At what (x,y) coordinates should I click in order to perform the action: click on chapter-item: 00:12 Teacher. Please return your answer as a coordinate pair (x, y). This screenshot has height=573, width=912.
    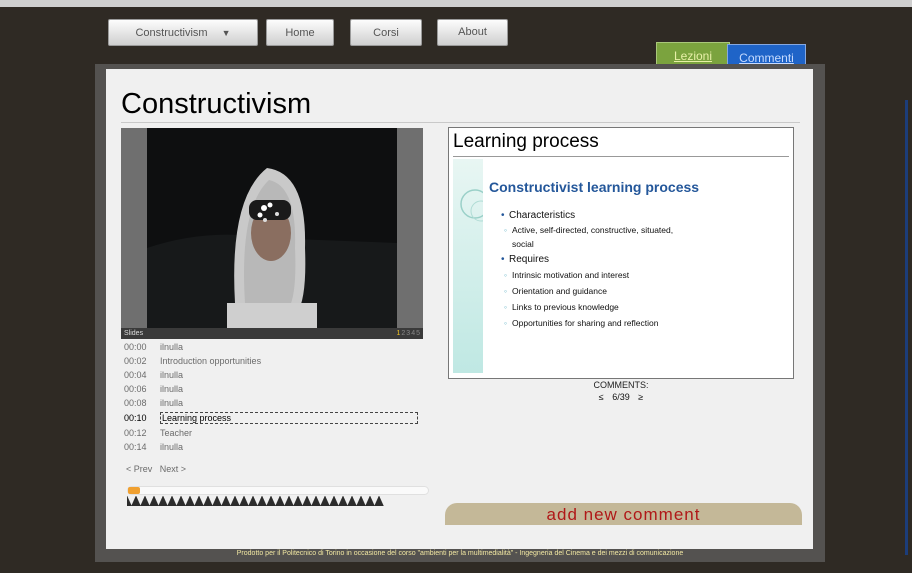
    Looking at the image, I should click on (158, 433).